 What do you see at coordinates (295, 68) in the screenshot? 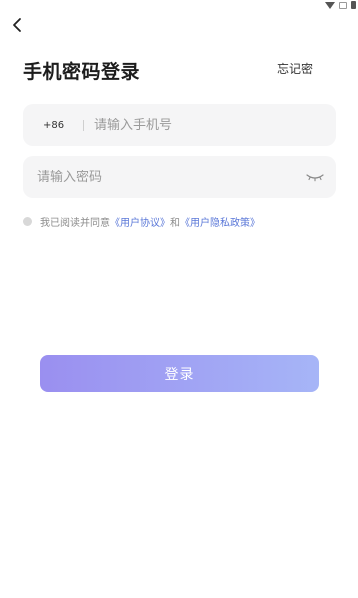
I see `forgot-password-link: 忘记密` at bounding box center [295, 68].